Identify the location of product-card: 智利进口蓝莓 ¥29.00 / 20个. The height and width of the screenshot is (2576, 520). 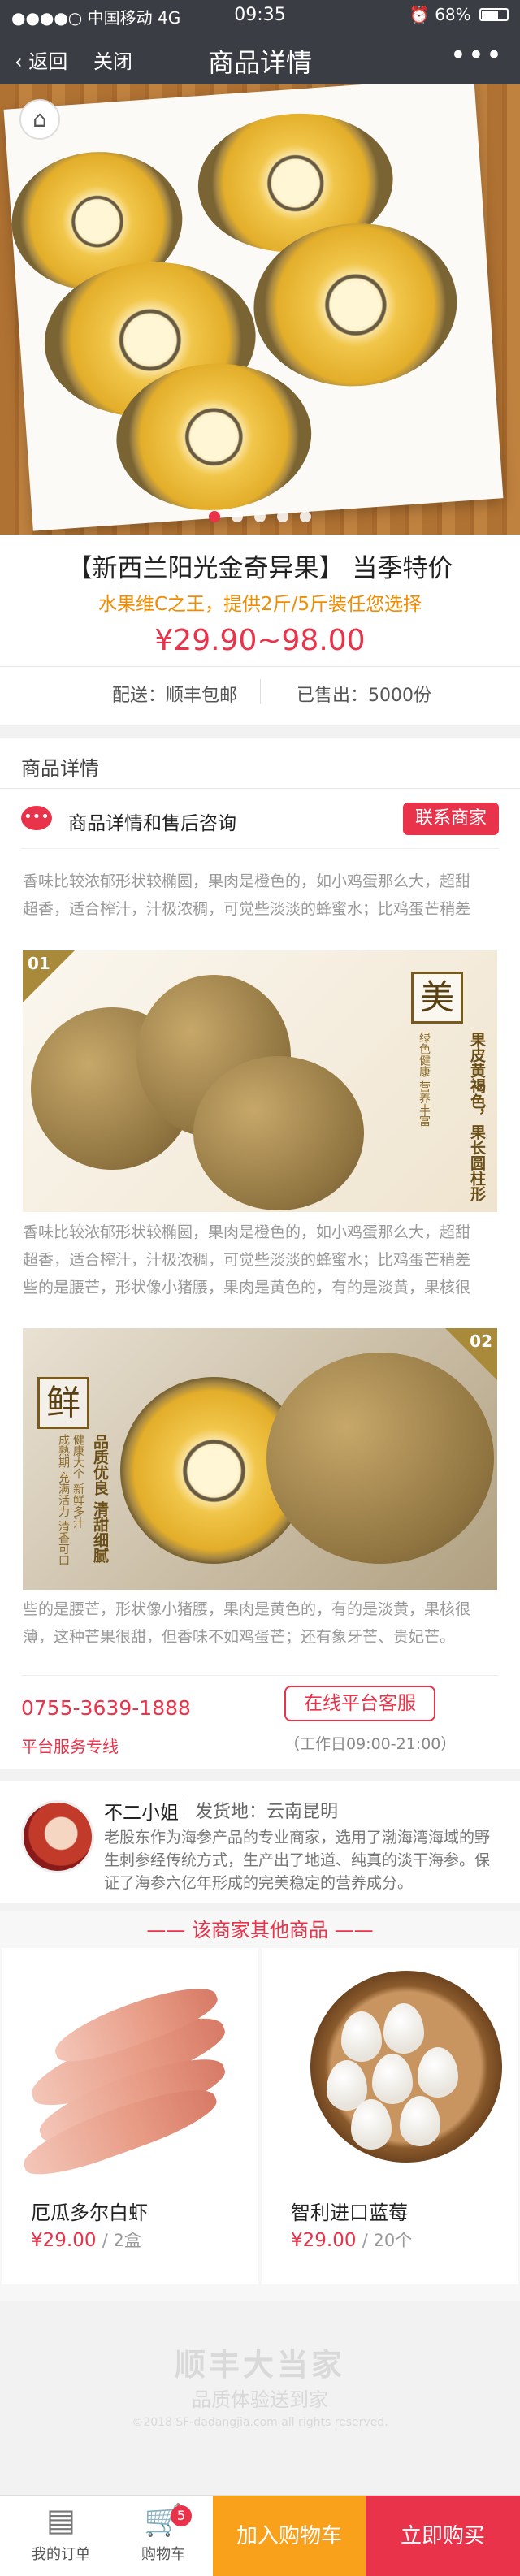
(390, 2116).